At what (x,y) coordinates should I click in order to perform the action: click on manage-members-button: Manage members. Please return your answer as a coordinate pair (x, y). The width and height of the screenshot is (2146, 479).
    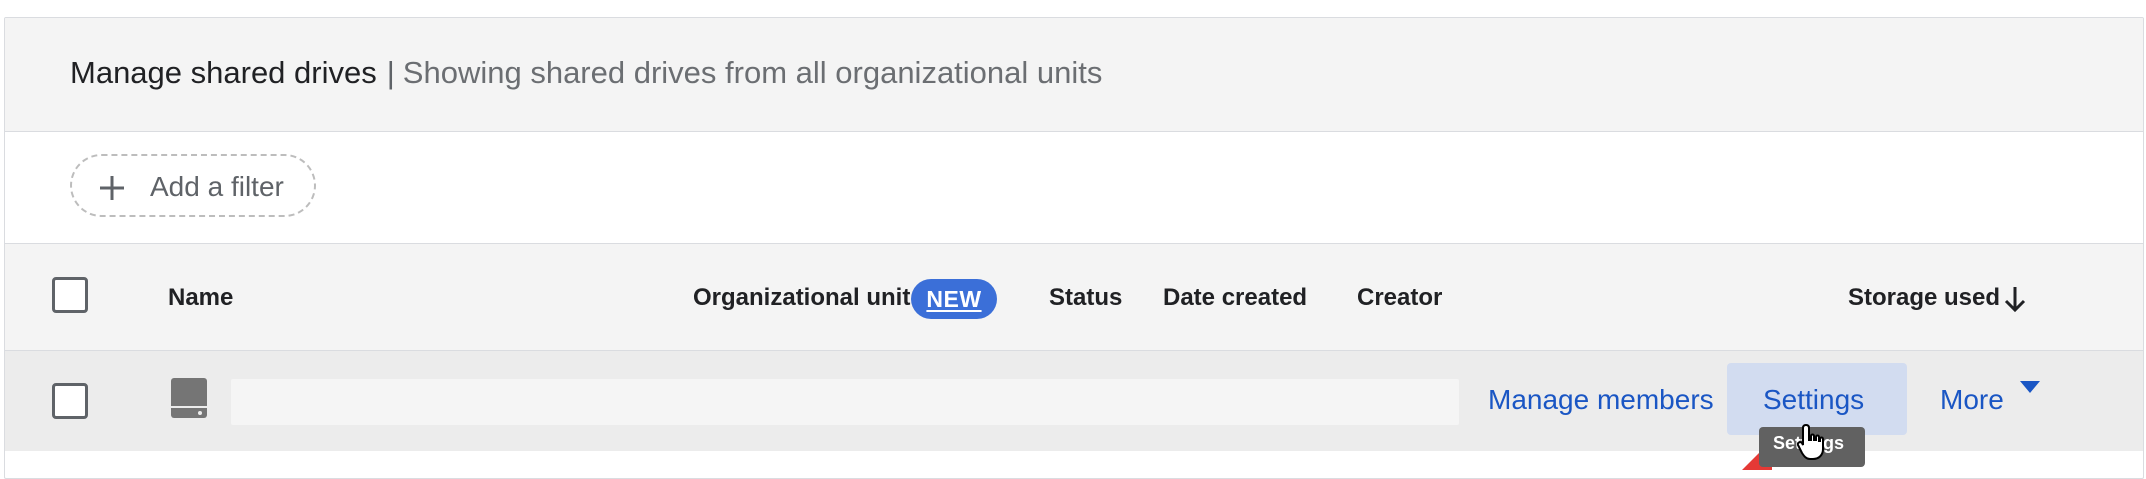
    Looking at the image, I should click on (1601, 400).